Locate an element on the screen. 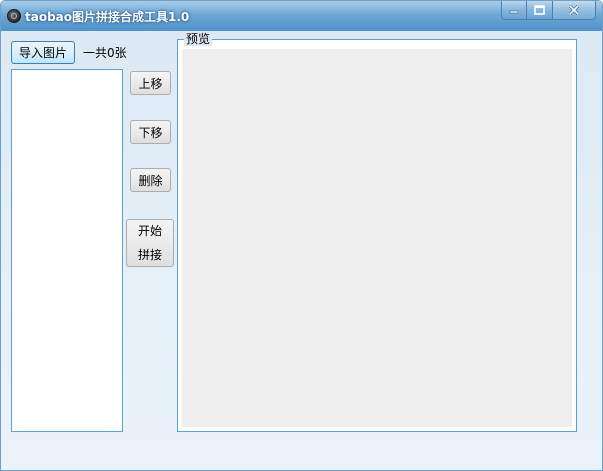 The height and width of the screenshot is (471, 603). maximize-button is located at coordinates (540, 10).